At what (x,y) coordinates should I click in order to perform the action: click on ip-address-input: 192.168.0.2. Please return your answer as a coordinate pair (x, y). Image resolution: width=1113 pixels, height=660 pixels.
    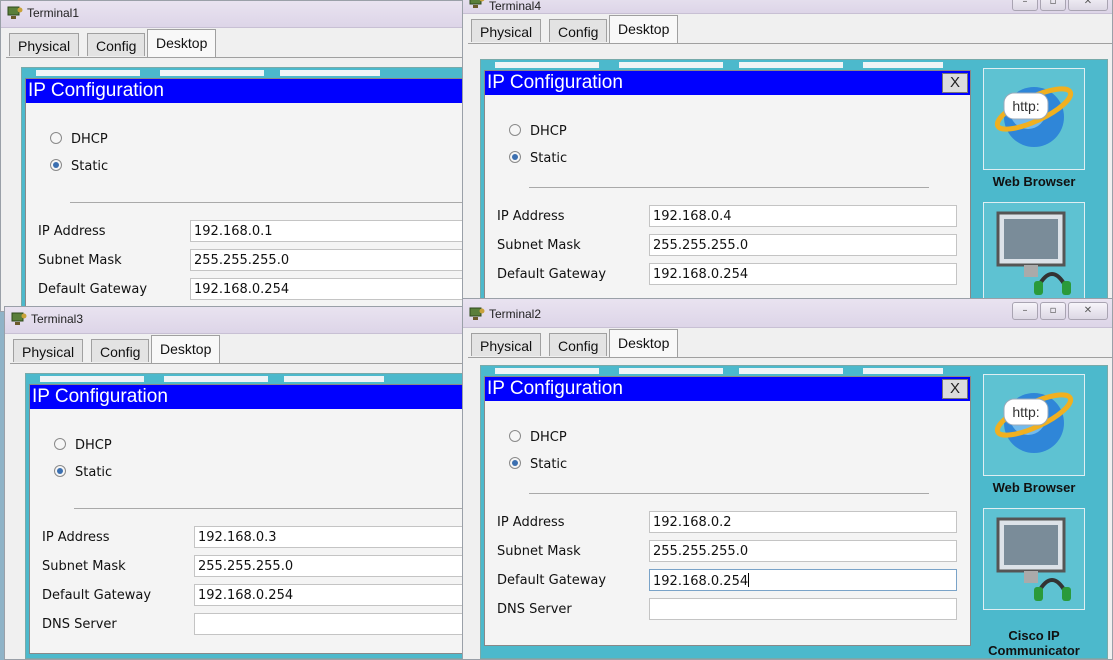
    Looking at the image, I should click on (803, 522).